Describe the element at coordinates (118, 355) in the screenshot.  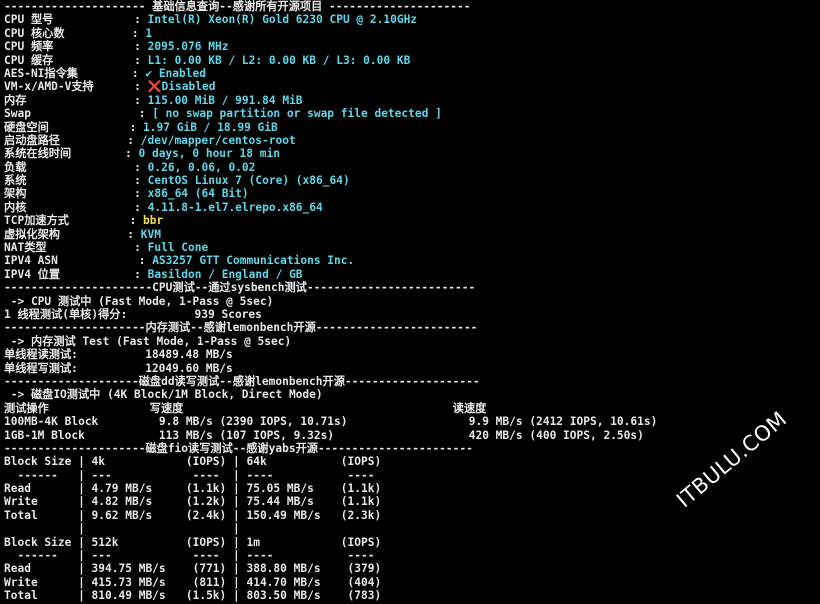
I see `line-text: 单线程读测试: 18489.48 MB/s` at that location.